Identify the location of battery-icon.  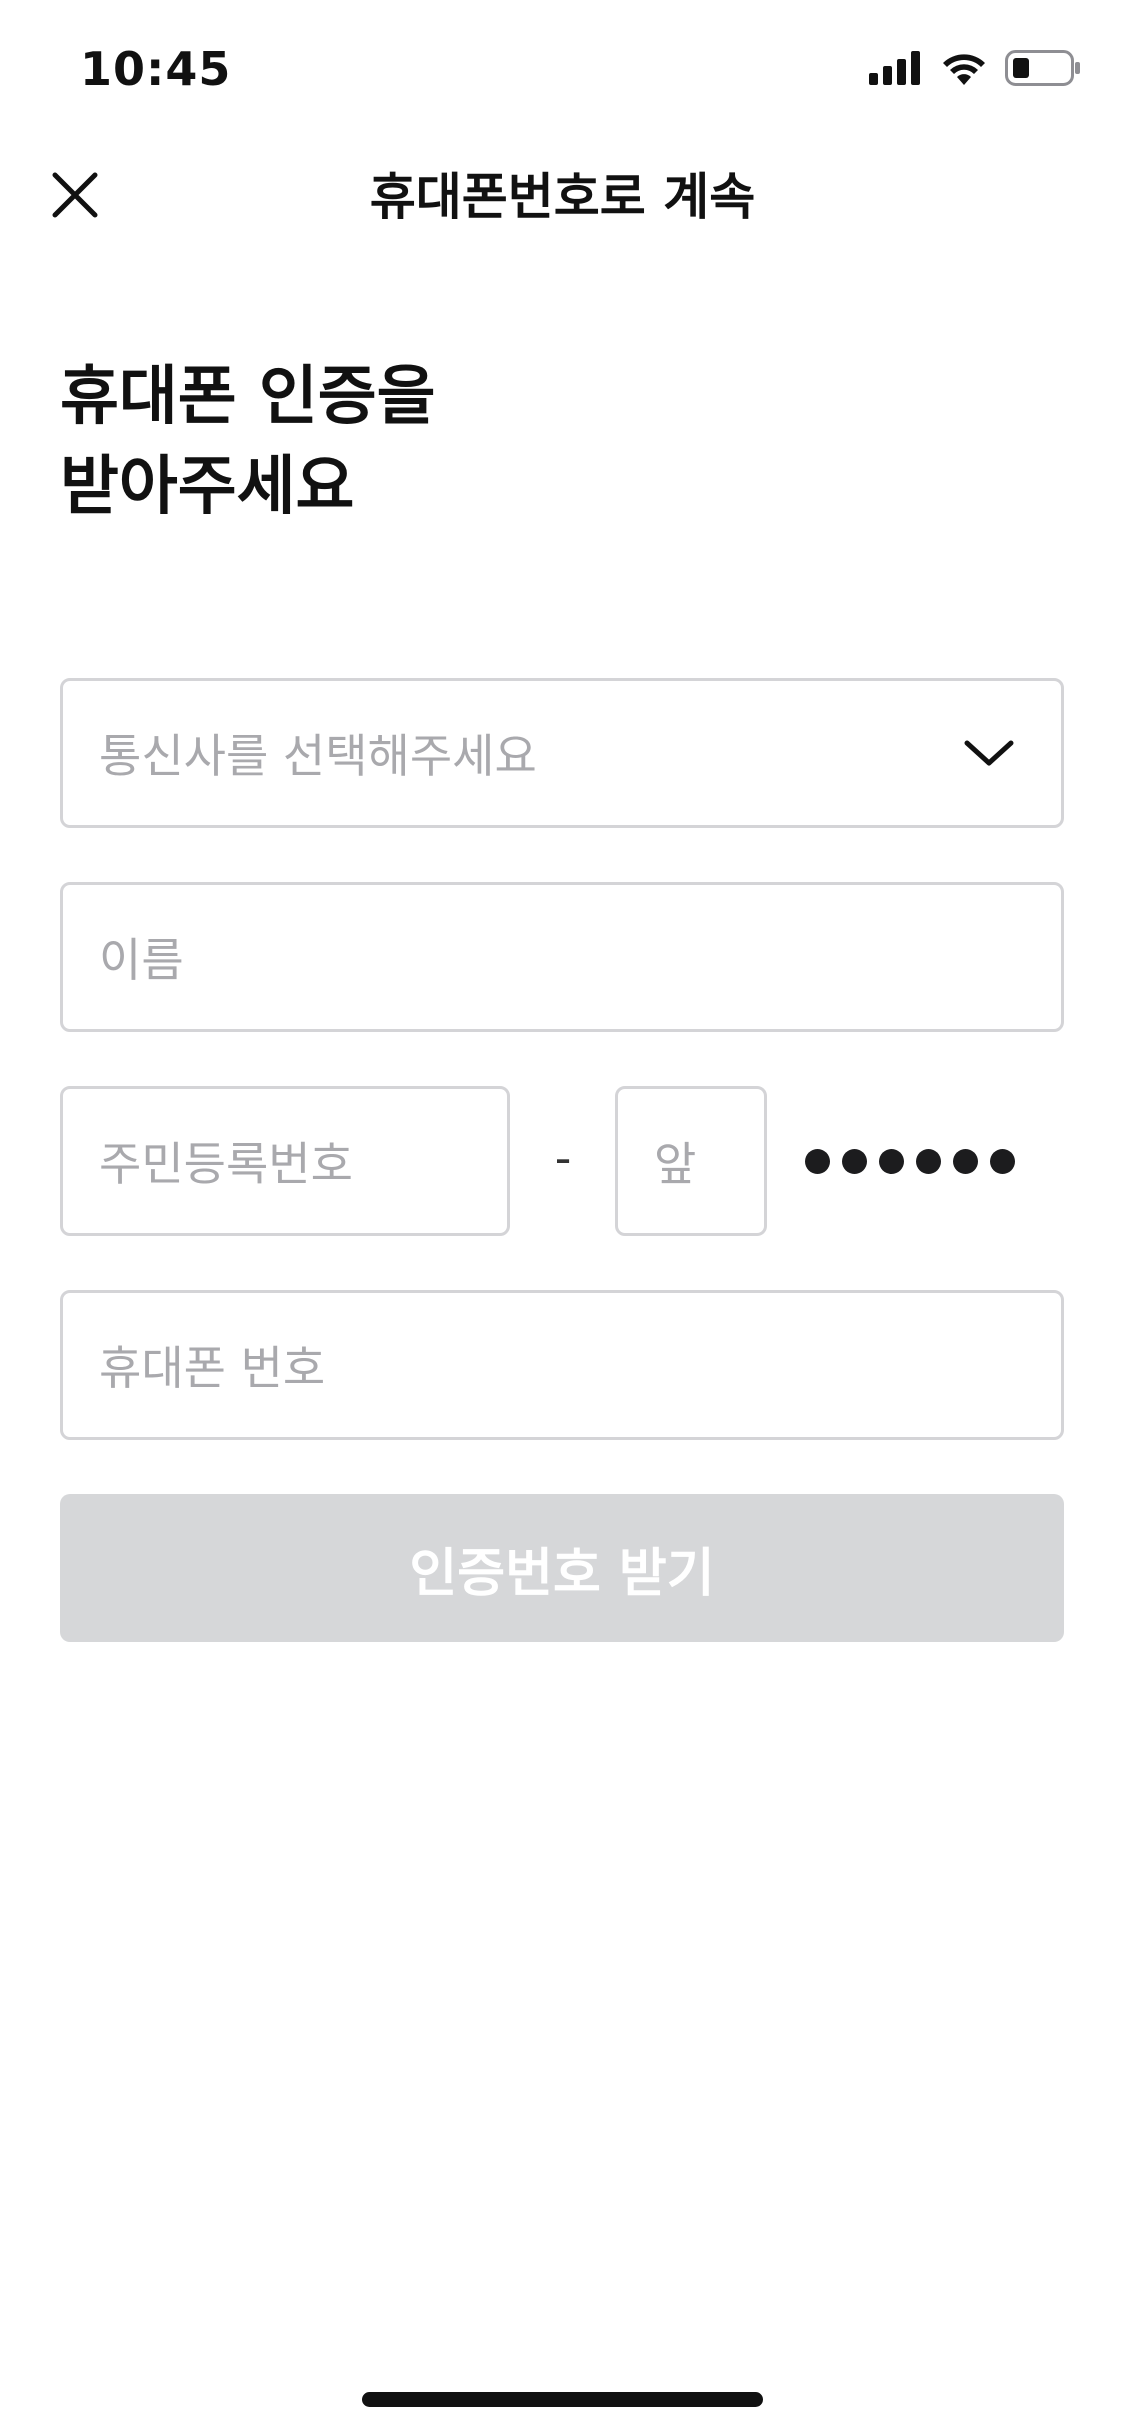
(1043, 70).